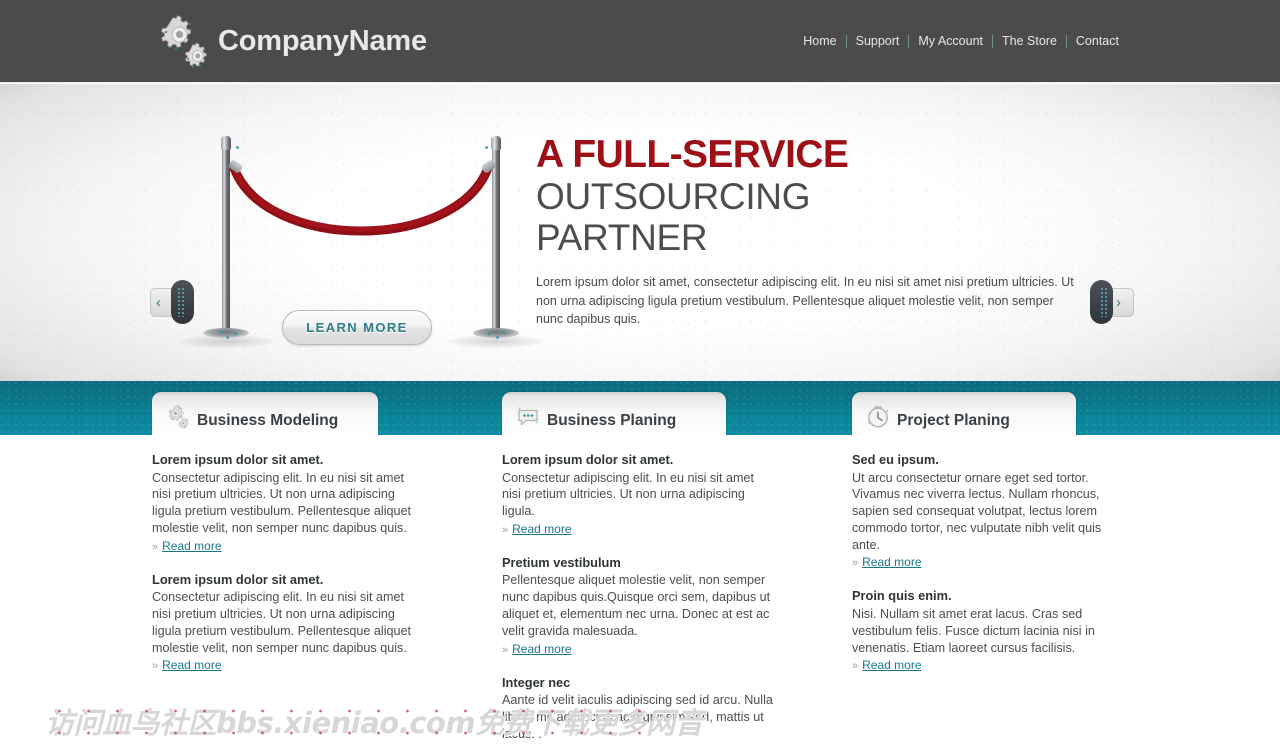 This screenshot has width=1280, height=746. Describe the element at coordinates (902, 596) in the screenshot. I see `block-heading: Proin quis enim.` at that location.